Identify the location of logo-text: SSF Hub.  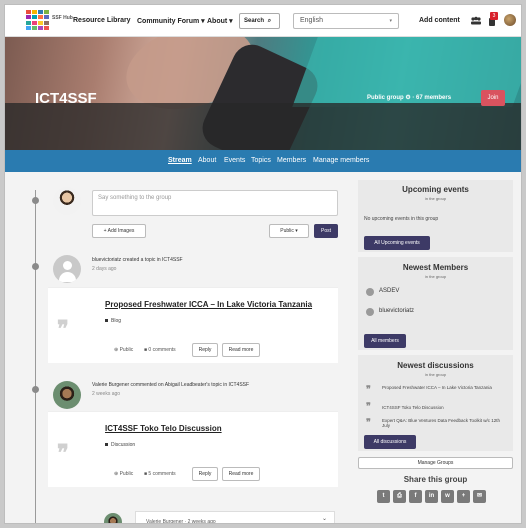
(62, 18).